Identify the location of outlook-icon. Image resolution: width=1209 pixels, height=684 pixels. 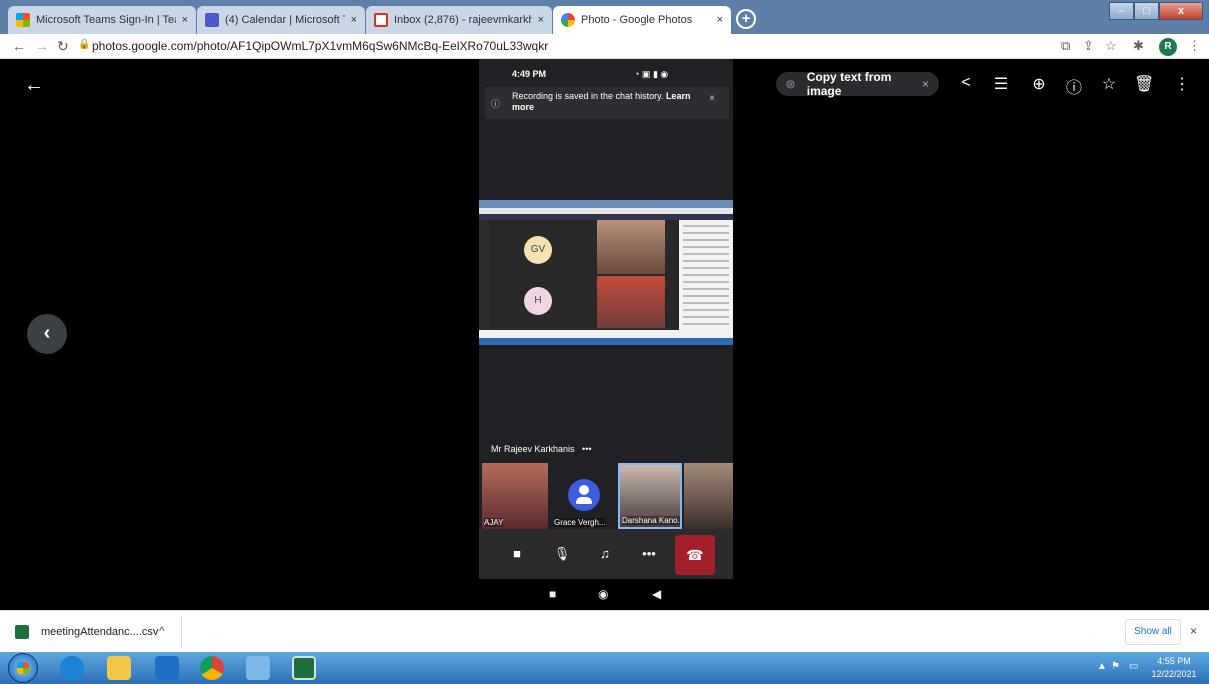
(167, 668).